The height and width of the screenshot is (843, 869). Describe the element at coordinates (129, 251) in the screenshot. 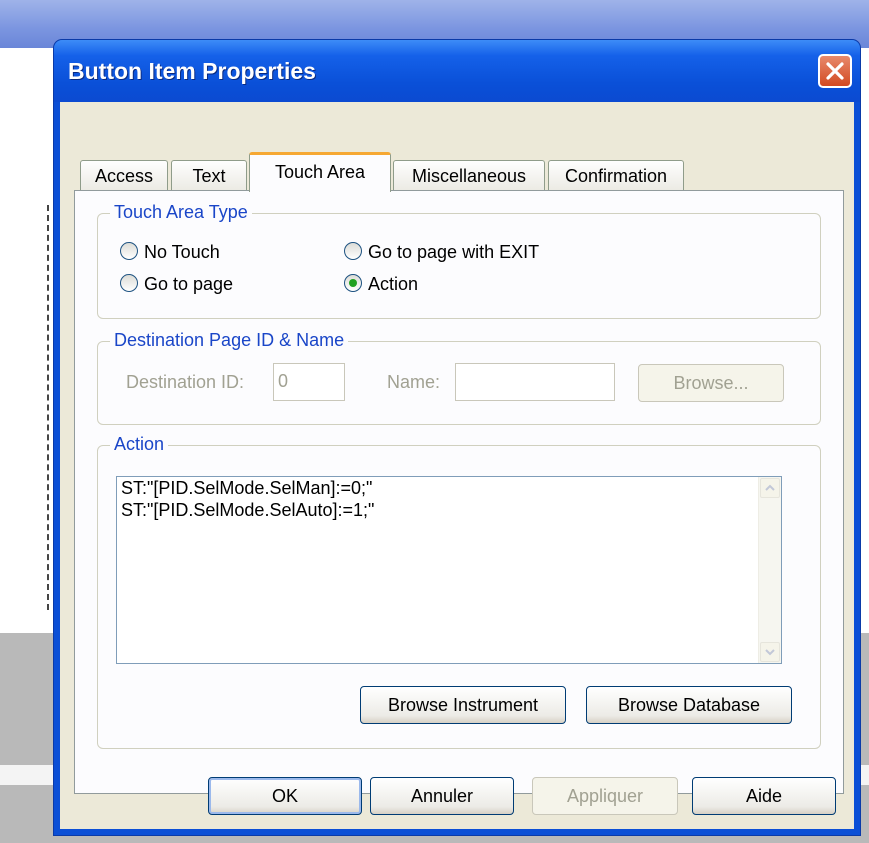

I see `radio-no-touch-indicator` at that location.